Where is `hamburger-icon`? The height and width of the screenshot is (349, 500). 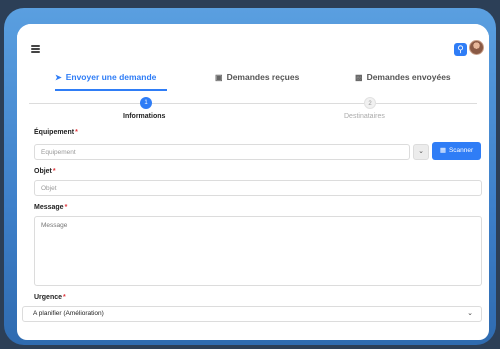
hamburger-icon is located at coordinates (35, 49).